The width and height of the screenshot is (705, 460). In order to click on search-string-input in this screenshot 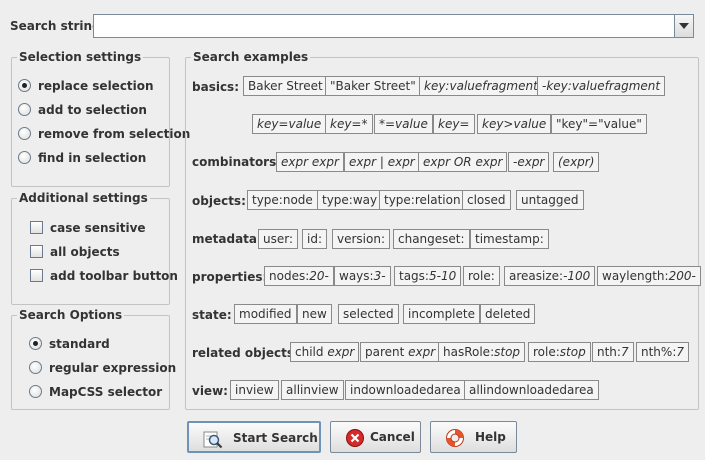, I will do `click(387, 26)`.